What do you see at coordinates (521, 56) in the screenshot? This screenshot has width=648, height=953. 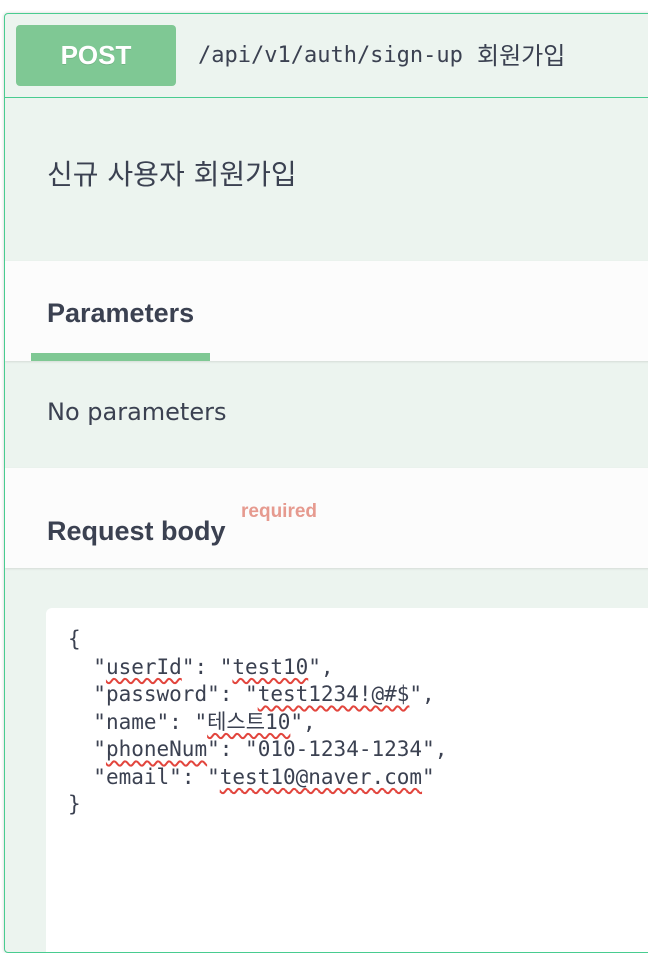 I see `endpoint-summary-text: 회원가입` at bounding box center [521, 56].